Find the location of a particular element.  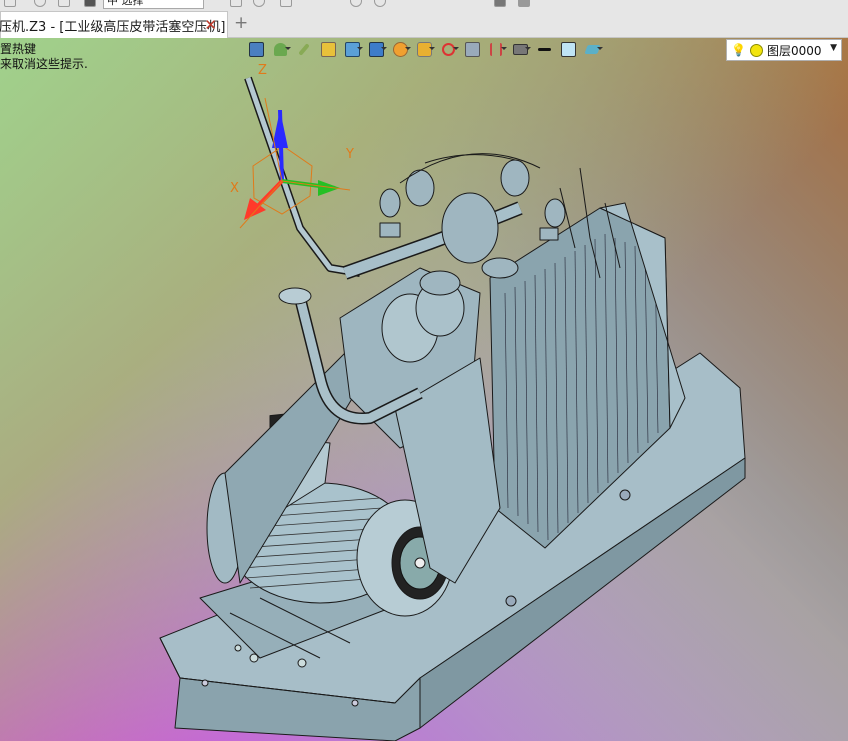

settings2-icon is located at coordinates (524, 3).